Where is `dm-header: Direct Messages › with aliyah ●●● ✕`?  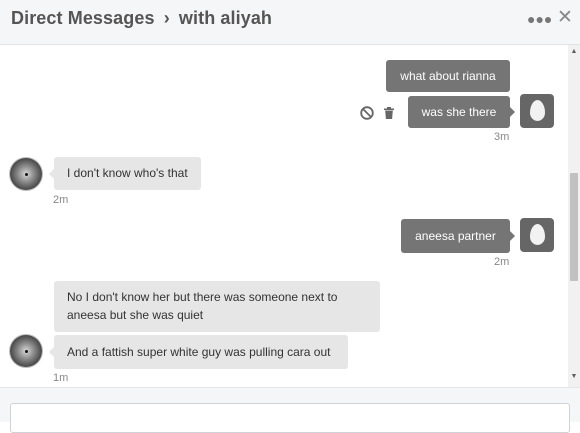 dm-header: Direct Messages › with aliyah ●●● ✕ is located at coordinates (290, 22).